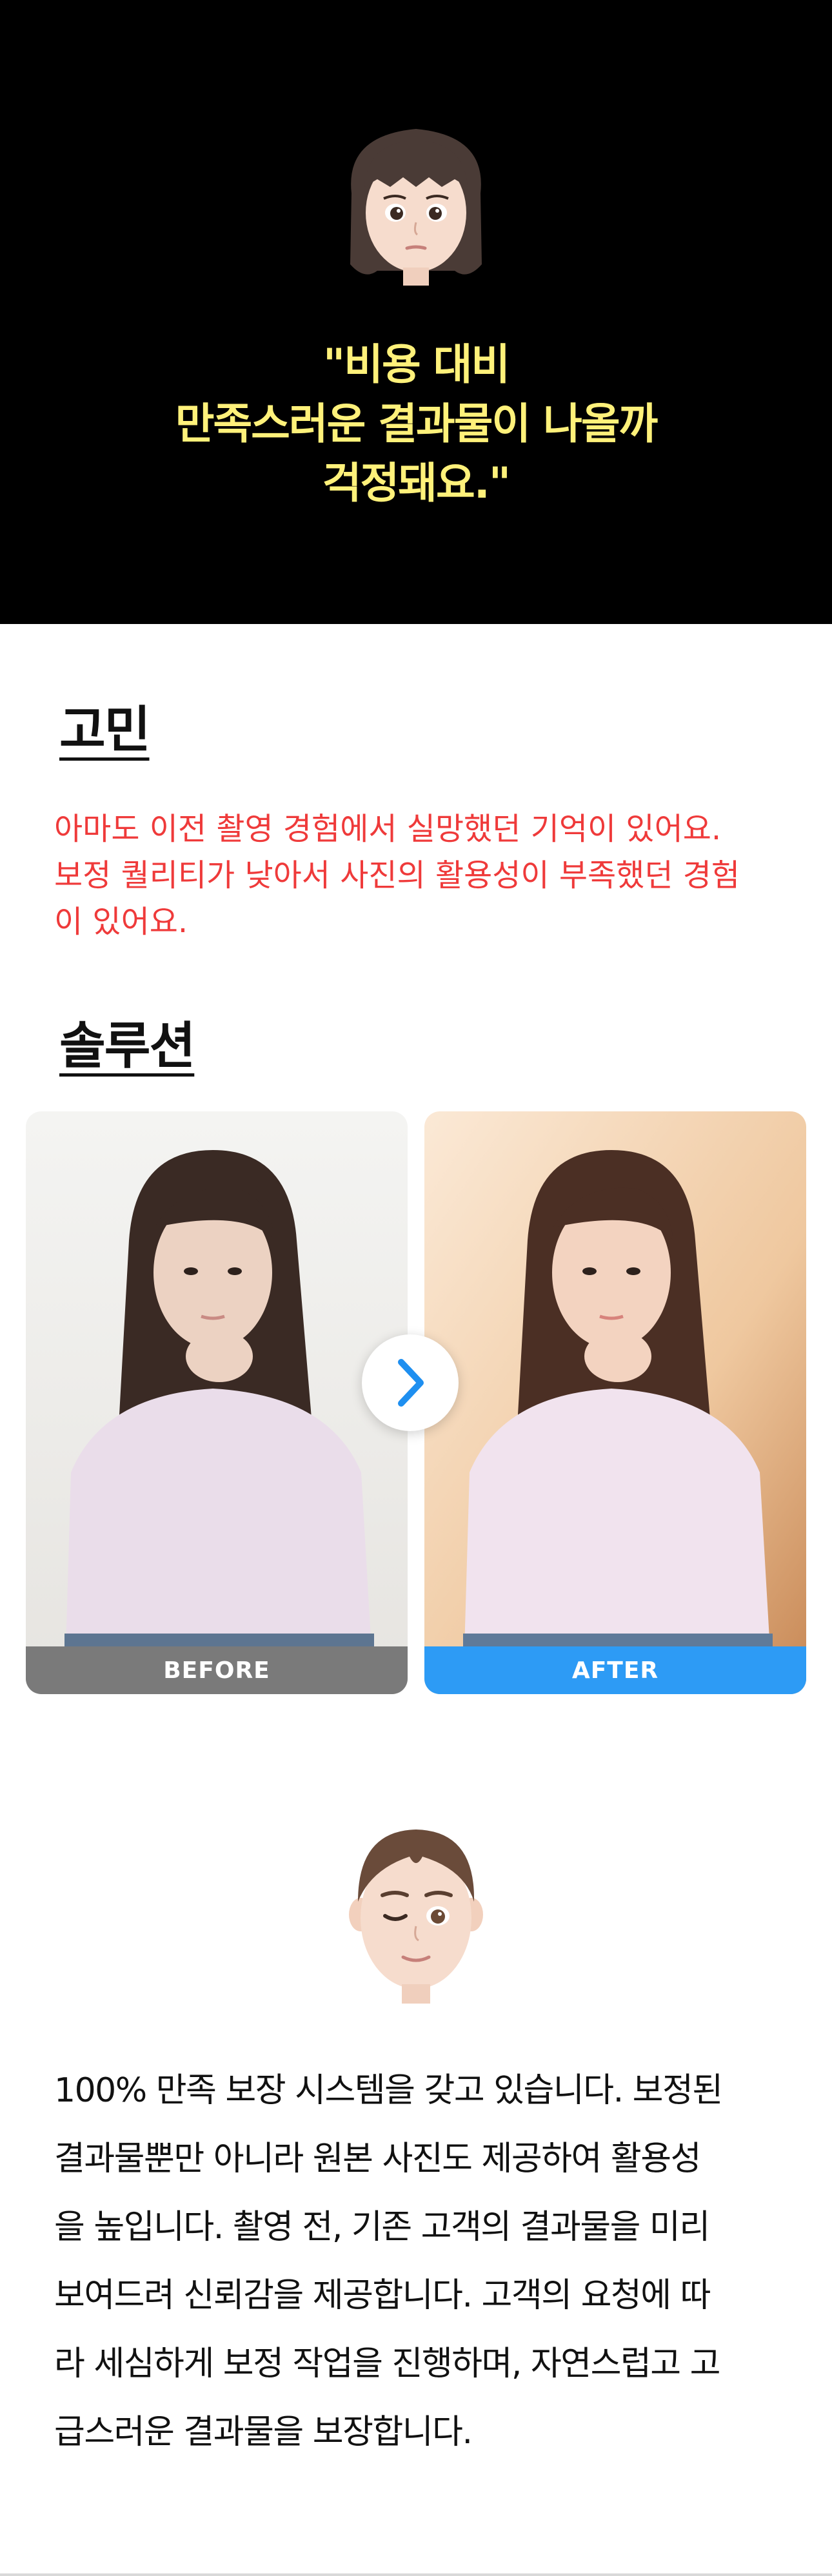  I want to click on before-photo-card: BEFORE, so click(217, 1402).